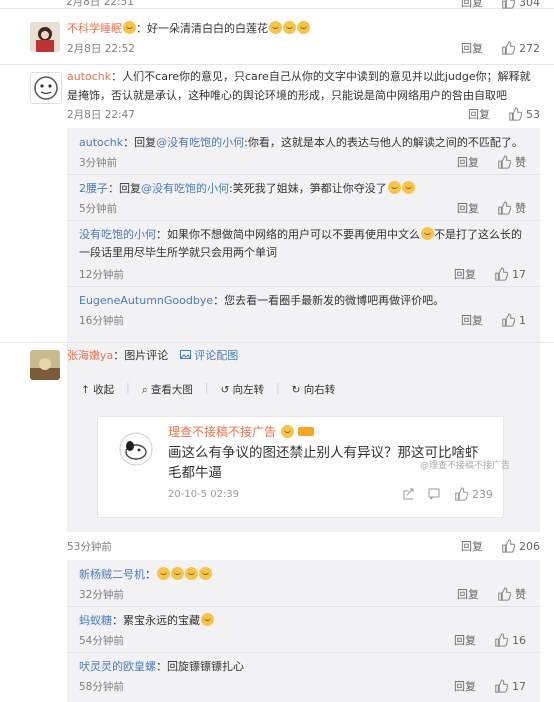  What do you see at coordinates (303, 546) in the screenshot?
I see `comment-meta: 53分钟前 回复 206` at bounding box center [303, 546].